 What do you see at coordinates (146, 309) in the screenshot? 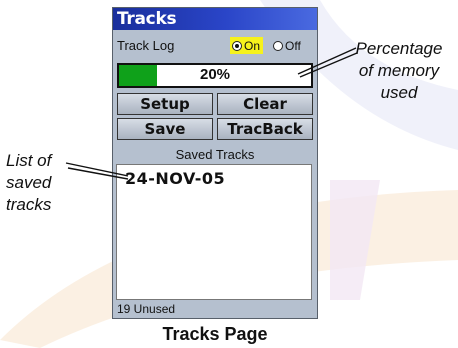
I see `unused-count: 19 Unused` at bounding box center [146, 309].